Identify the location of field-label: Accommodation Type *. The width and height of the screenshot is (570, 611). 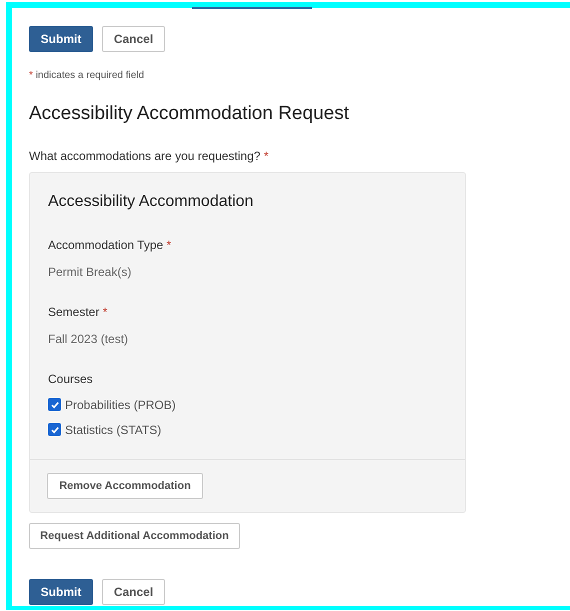
(110, 245).